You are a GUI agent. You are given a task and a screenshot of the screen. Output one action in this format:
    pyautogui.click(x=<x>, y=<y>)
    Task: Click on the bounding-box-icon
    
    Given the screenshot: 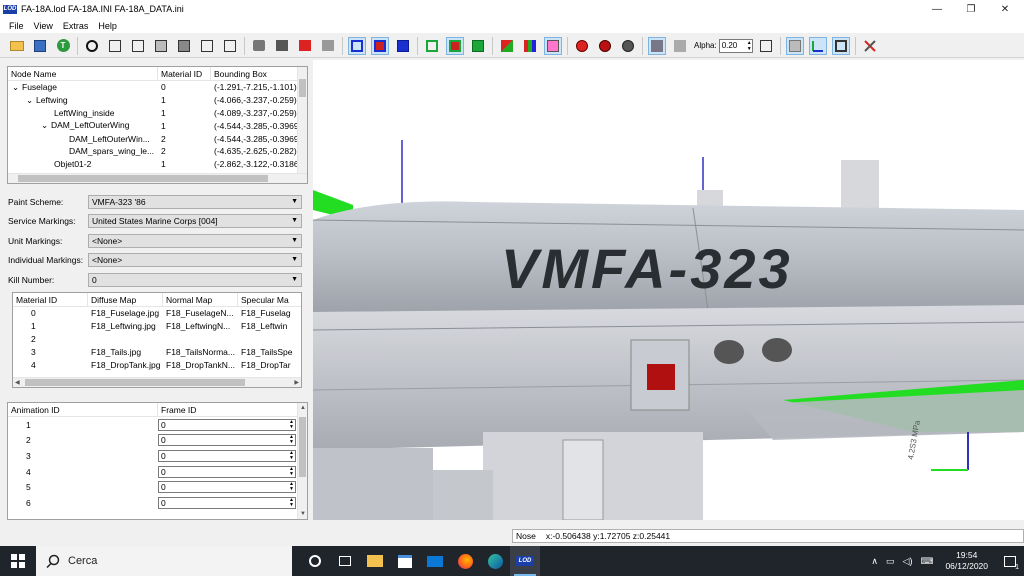 What is the action you would take?
    pyautogui.click(x=840, y=45)
    